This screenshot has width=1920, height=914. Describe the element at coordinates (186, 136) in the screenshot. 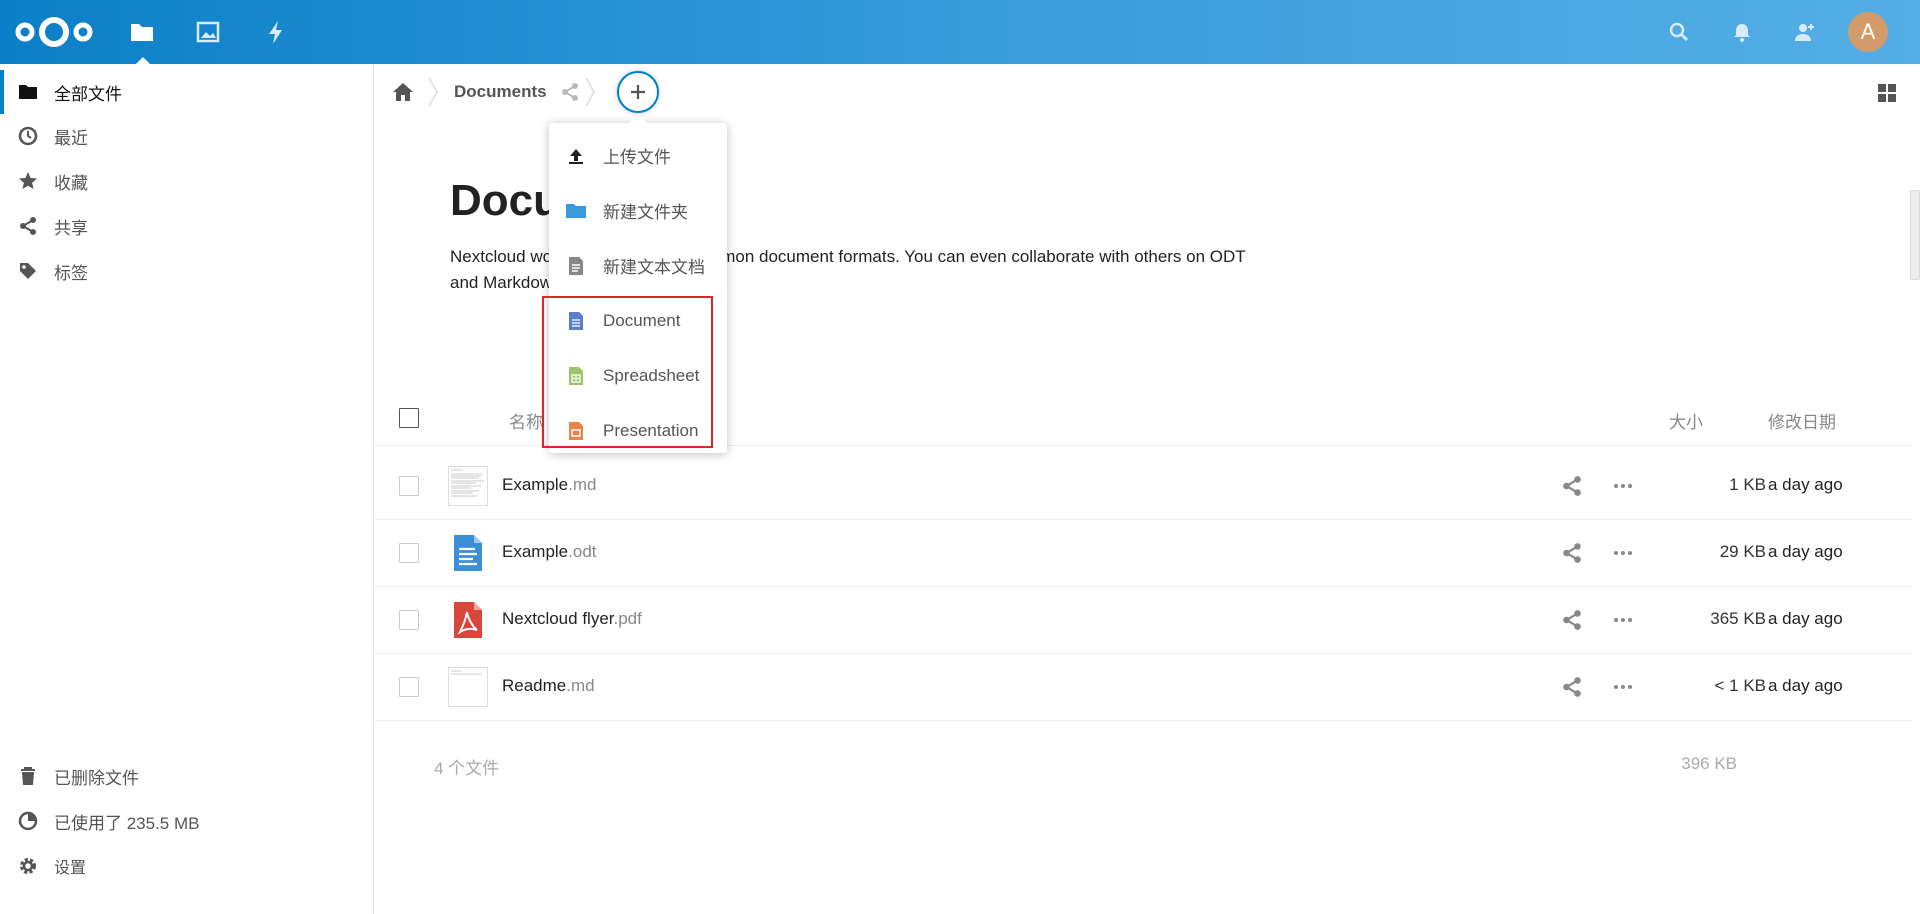

I see `sidebar-item-recent: 最近` at that location.